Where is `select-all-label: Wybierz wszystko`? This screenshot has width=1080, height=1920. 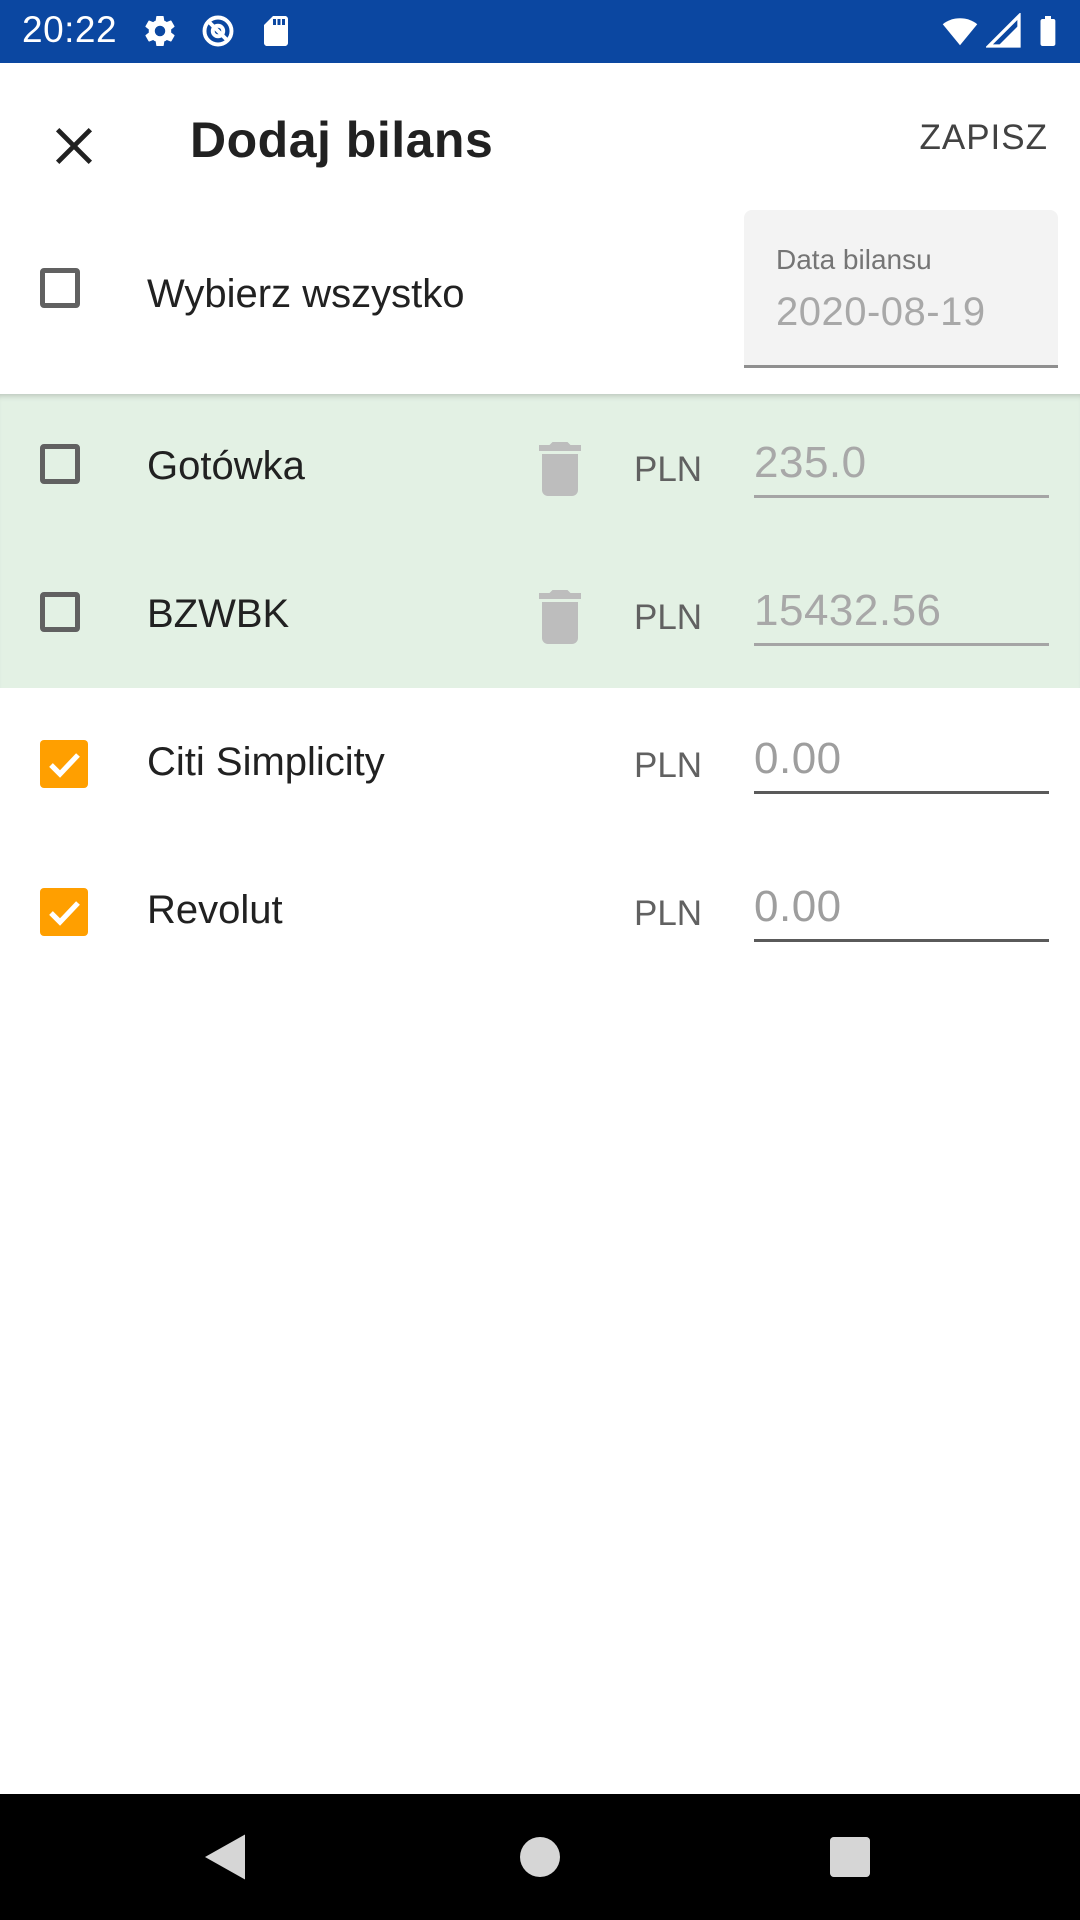
select-all-label: Wybierz wszystko is located at coordinates (306, 294).